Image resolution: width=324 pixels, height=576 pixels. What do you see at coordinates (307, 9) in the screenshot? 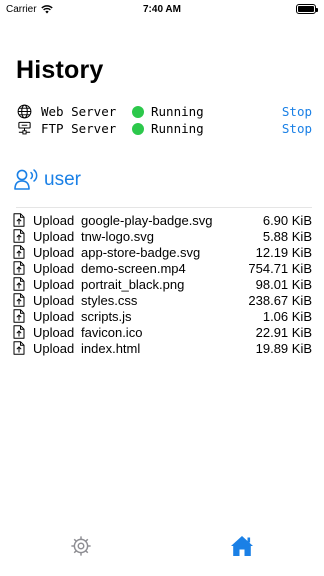
I see `battery-icon` at bounding box center [307, 9].